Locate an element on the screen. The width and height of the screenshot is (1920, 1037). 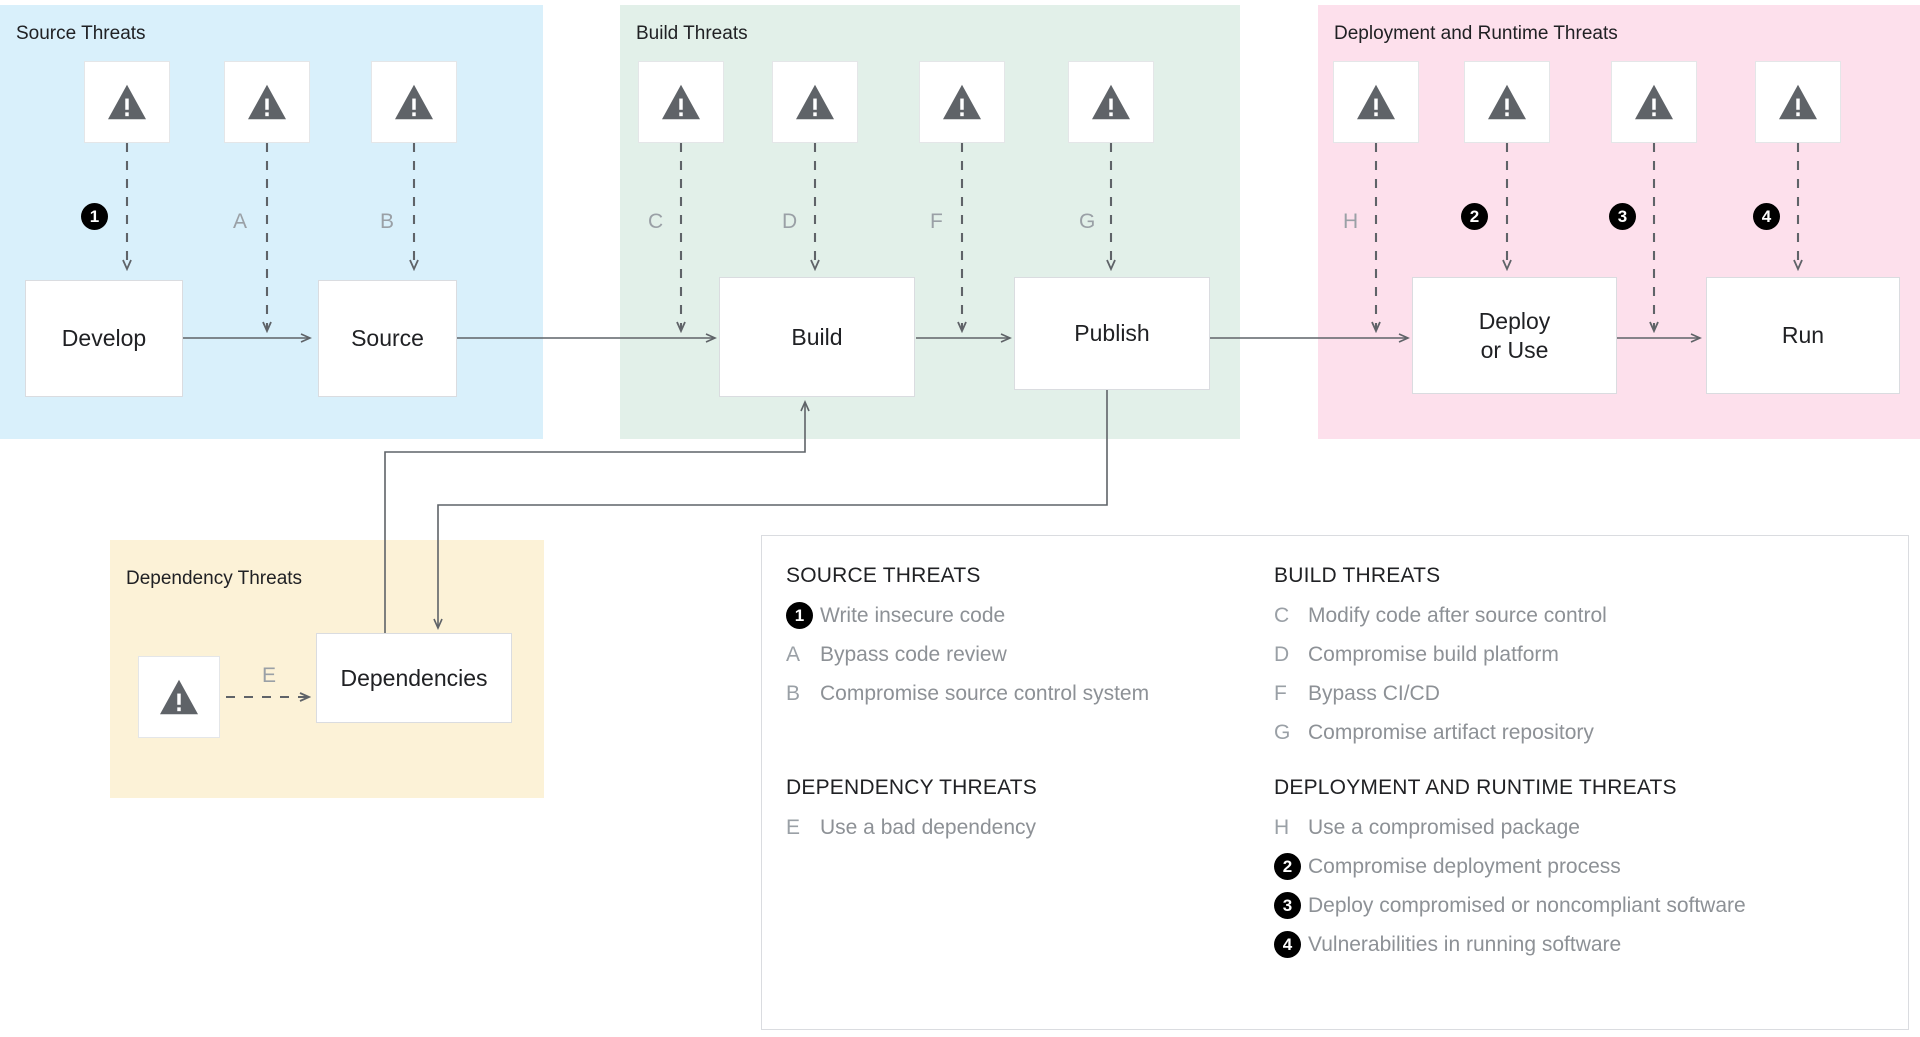
node-dependencies: Dependencies is located at coordinates (414, 678).